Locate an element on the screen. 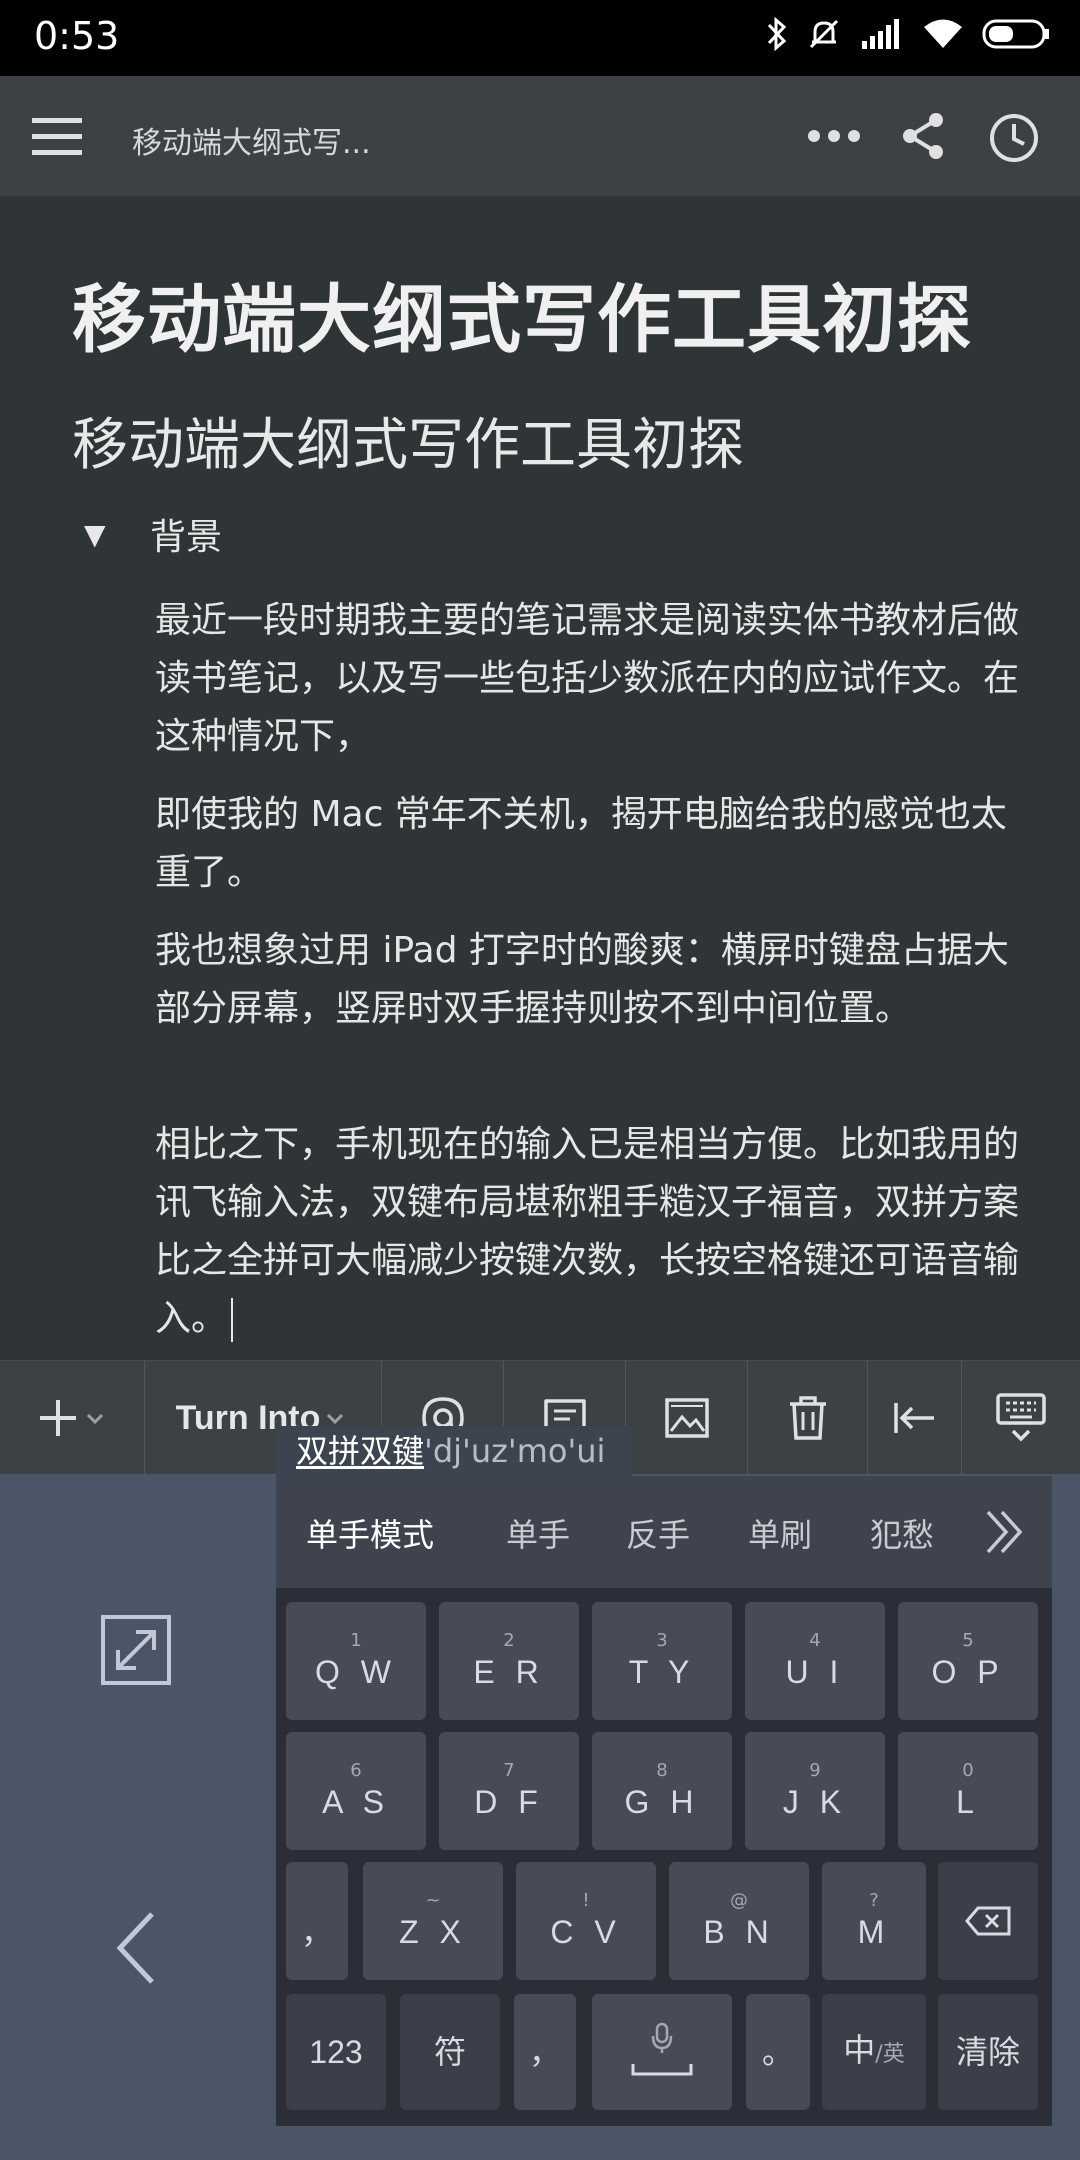 This screenshot has height=2160, width=1080. key-bn-label: B N is located at coordinates (739, 1932).